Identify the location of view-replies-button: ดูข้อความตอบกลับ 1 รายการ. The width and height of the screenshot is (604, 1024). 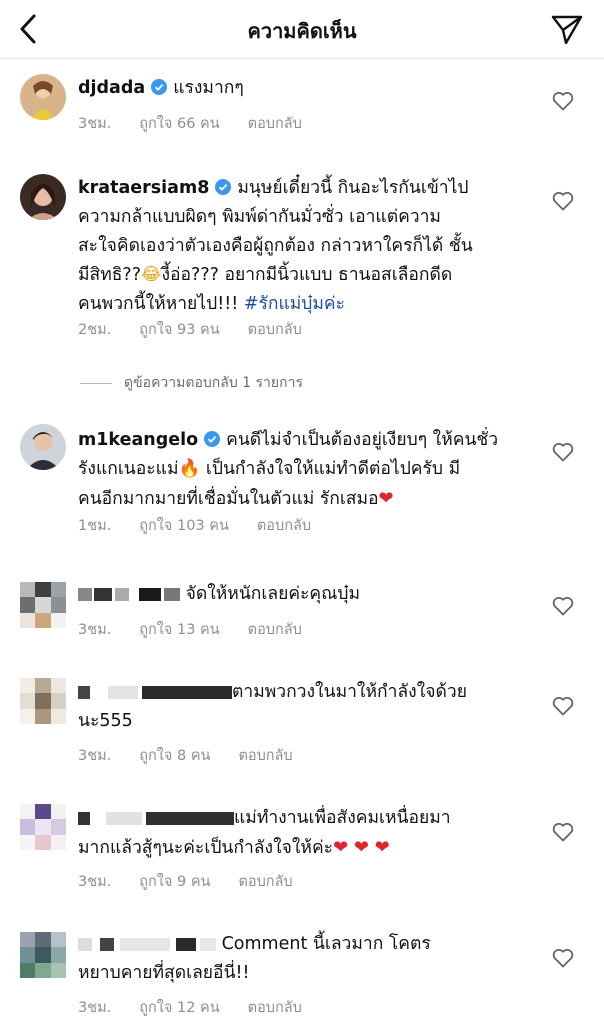
(191, 383).